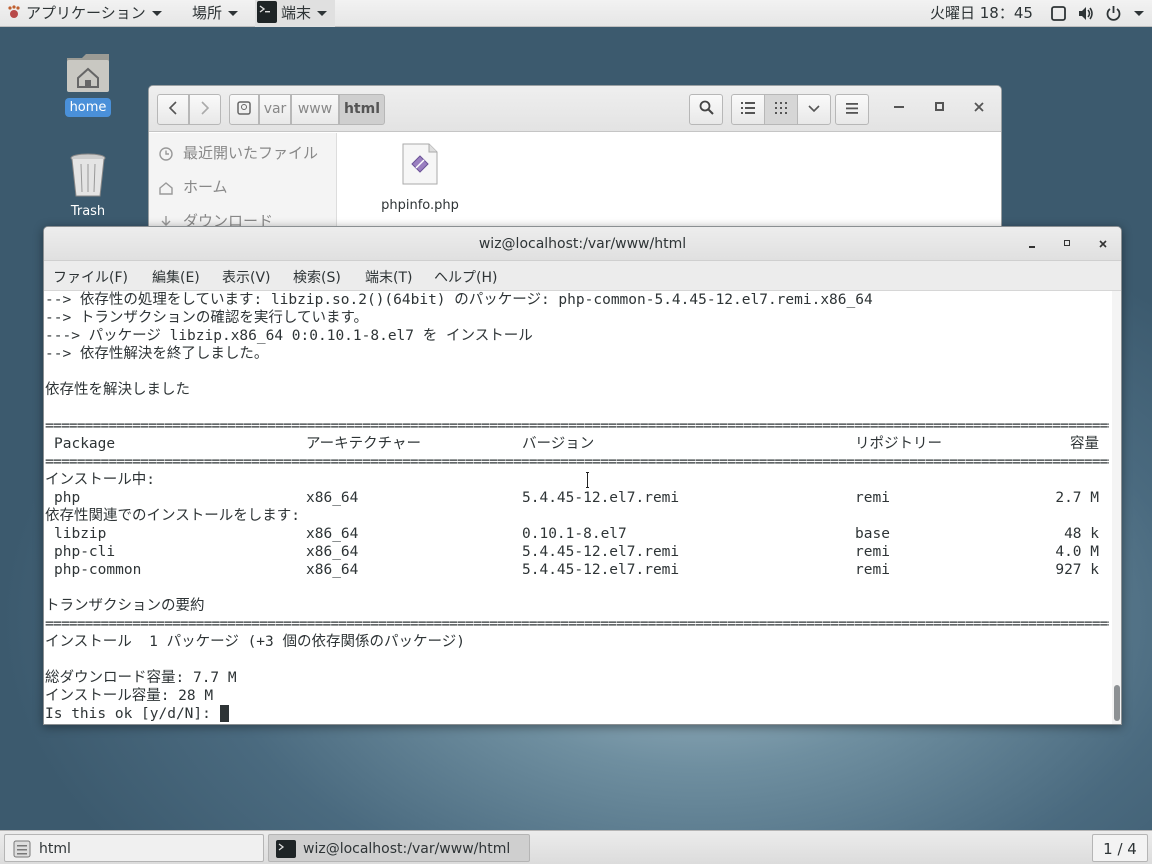 Image resolution: width=1152 pixels, height=864 pixels. I want to click on cell-size: 48 k, so click(1081, 534).